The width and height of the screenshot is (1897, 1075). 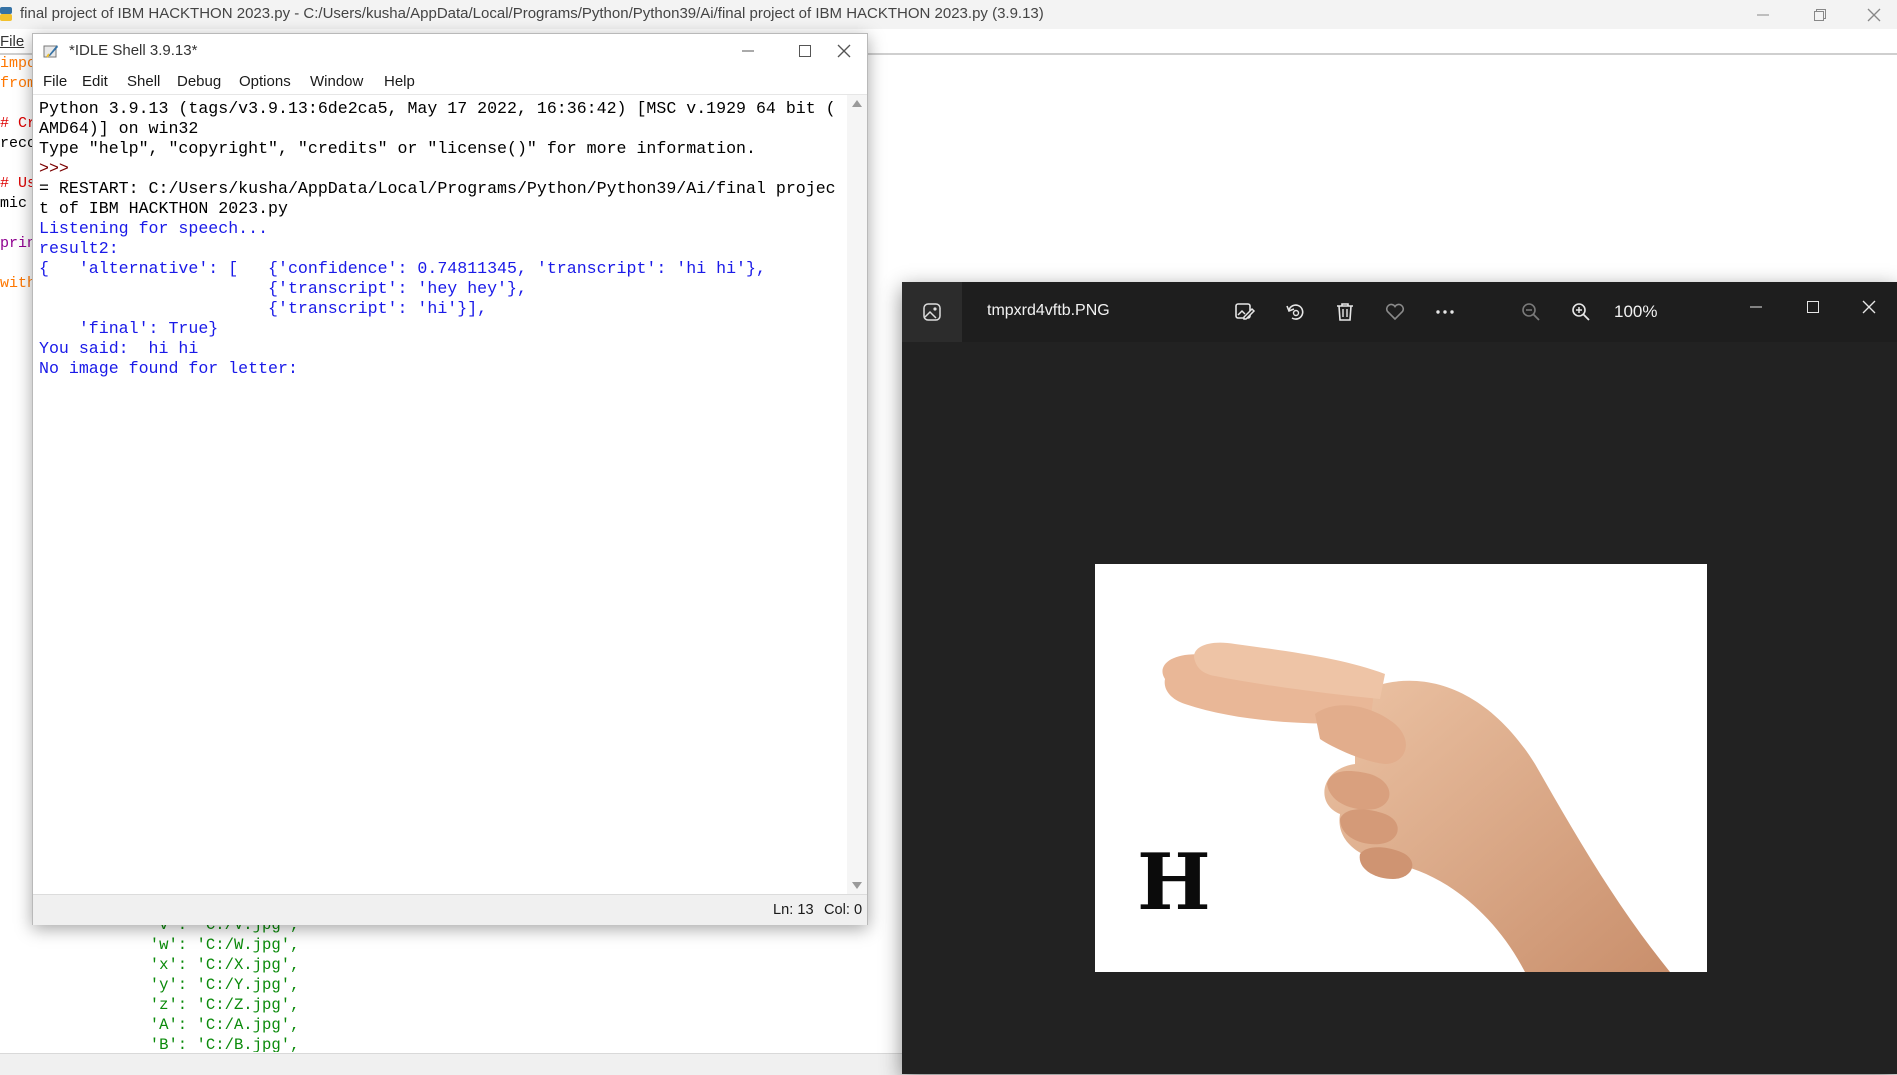 I want to click on rotate-icon, so click(x=1295, y=312).